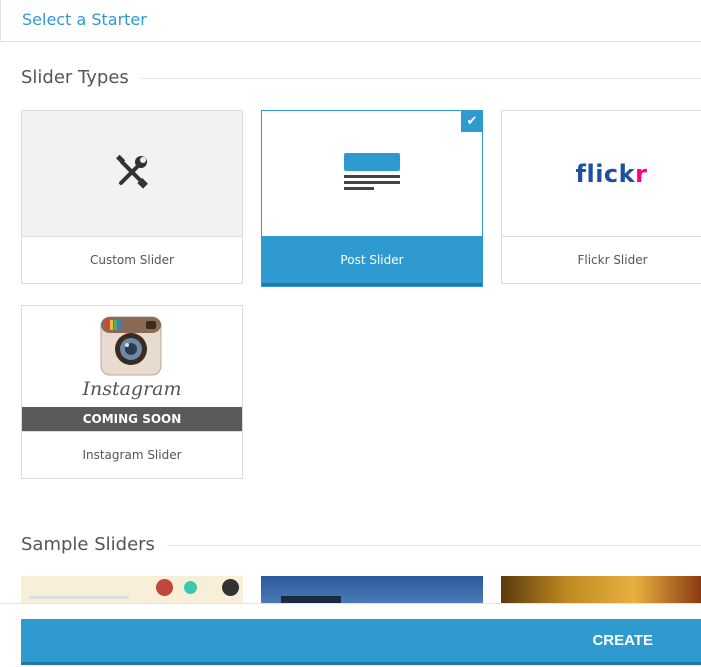 This screenshot has width=701, height=667. Describe the element at coordinates (611, 173) in the screenshot. I see `flickr-logo: flickr` at that location.